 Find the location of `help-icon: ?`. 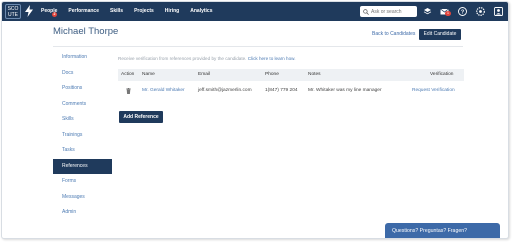

help-icon: ? is located at coordinates (462, 11).